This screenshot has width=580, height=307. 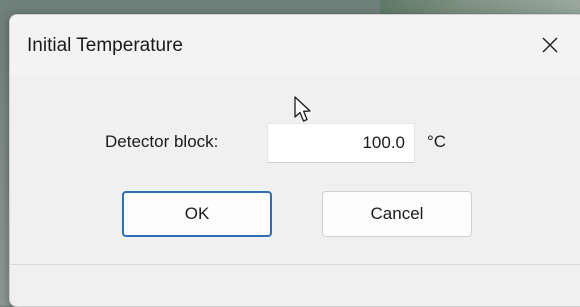 What do you see at coordinates (397, 214) in the screenshot?
I see `cancel-button: Cancel` at bounding box center [397, 214].